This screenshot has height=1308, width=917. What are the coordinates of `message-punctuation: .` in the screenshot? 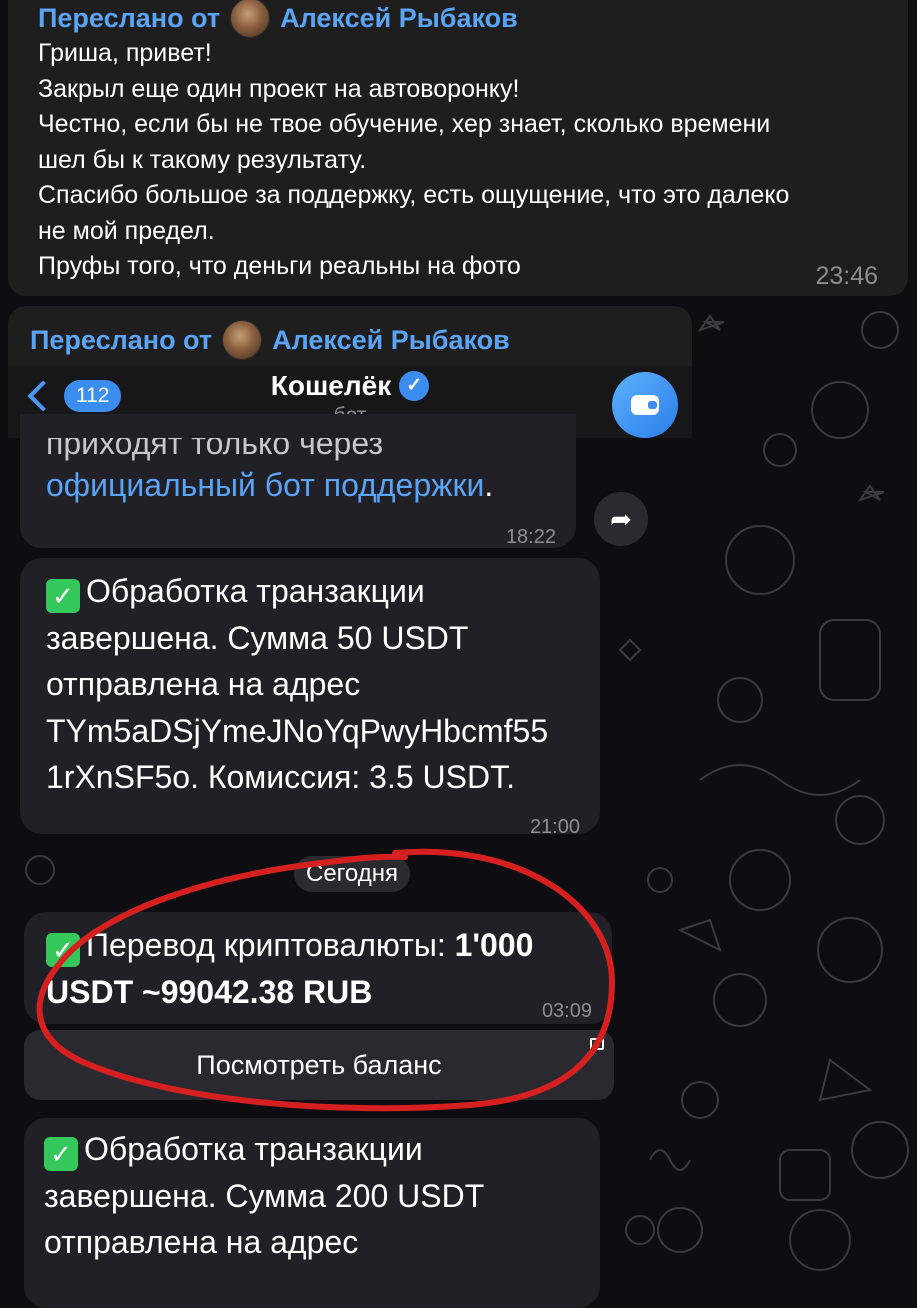 It's located at (489, 485).